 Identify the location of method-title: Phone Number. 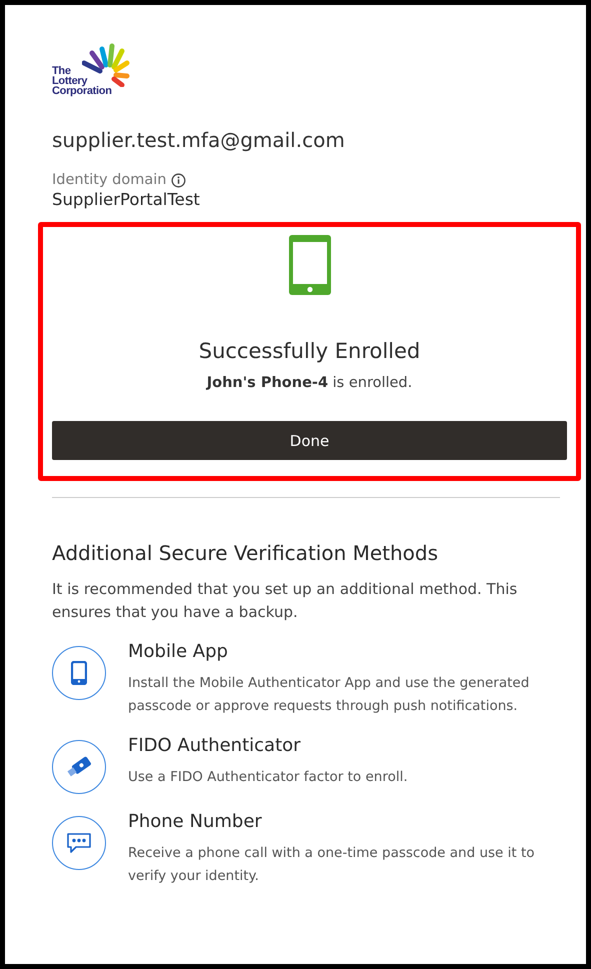
(344, 822).